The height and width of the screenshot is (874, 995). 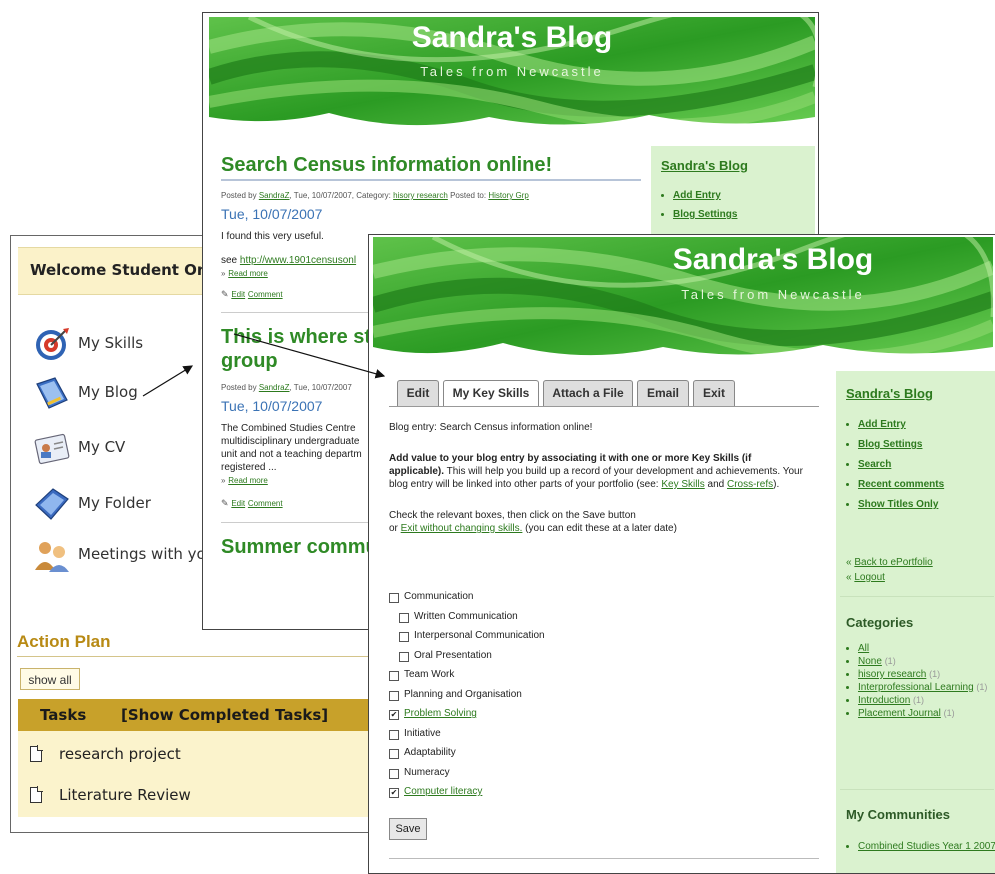 I want to click on category-item: hisory research (1), so click(x=926, y=674).